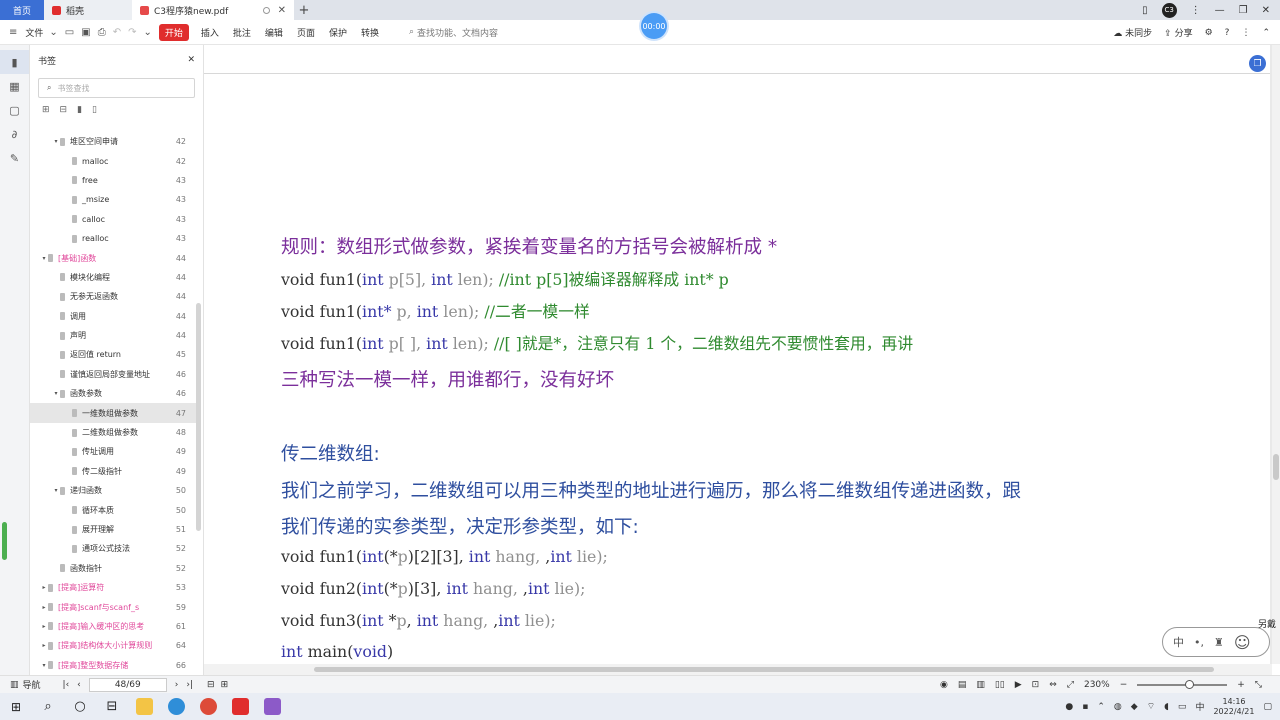  What do you see at coordinates (240, 706) in the screenshot?
I see `wps-icon` at bounding box center [240, 706].